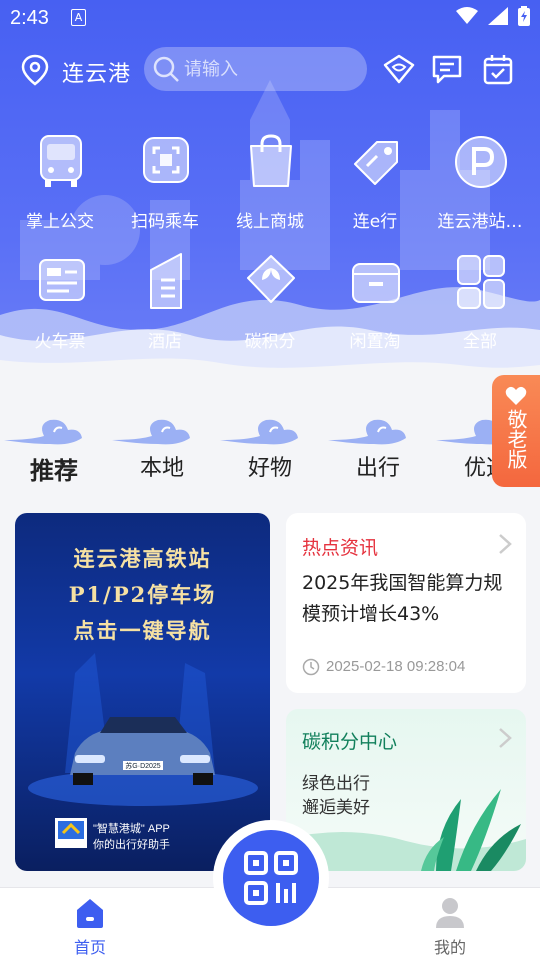  I want to click on banner-slogan-1: "智慧港城" APP, so click(131, 829).